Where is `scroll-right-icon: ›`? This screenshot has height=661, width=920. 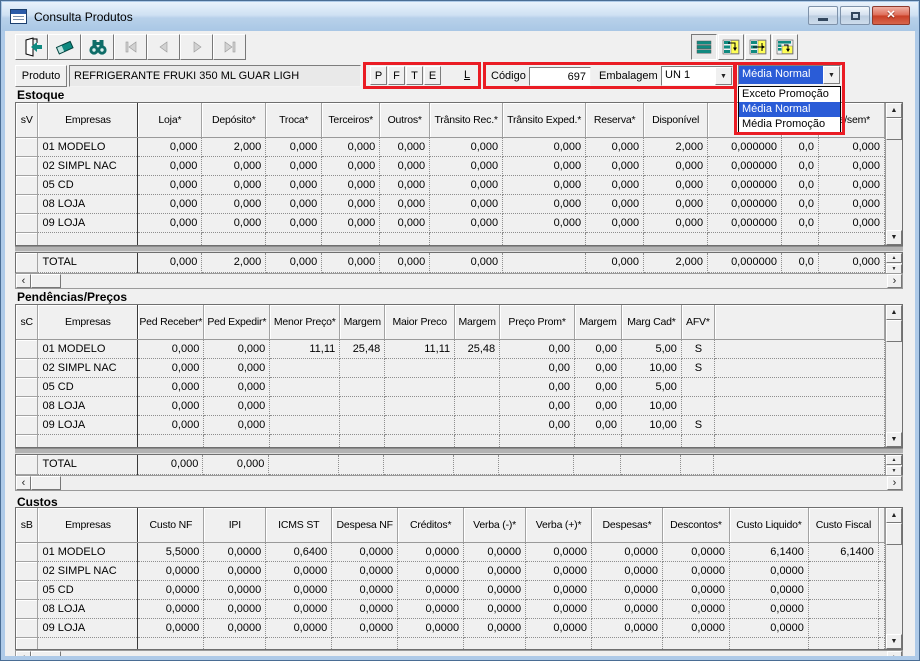 scroll-right-icon: › is located at coordinates (894, 281).